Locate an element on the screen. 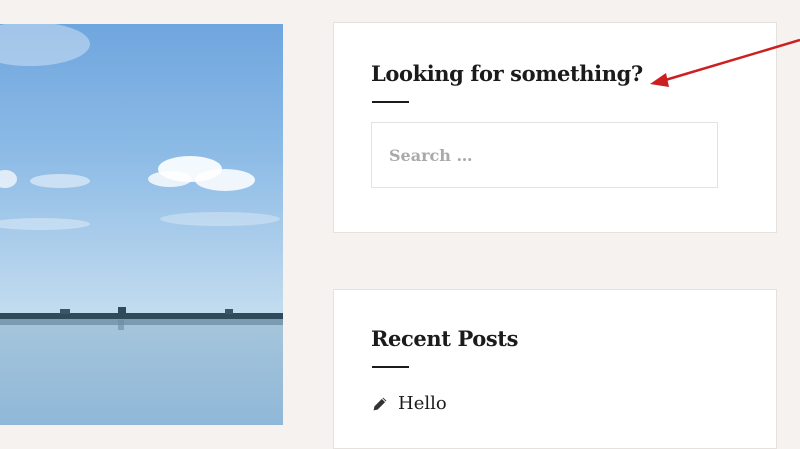 Image resolution: width=800 pixels, height=449 pixels. recent-post-link: Hello is located at coordinates (422, 403).